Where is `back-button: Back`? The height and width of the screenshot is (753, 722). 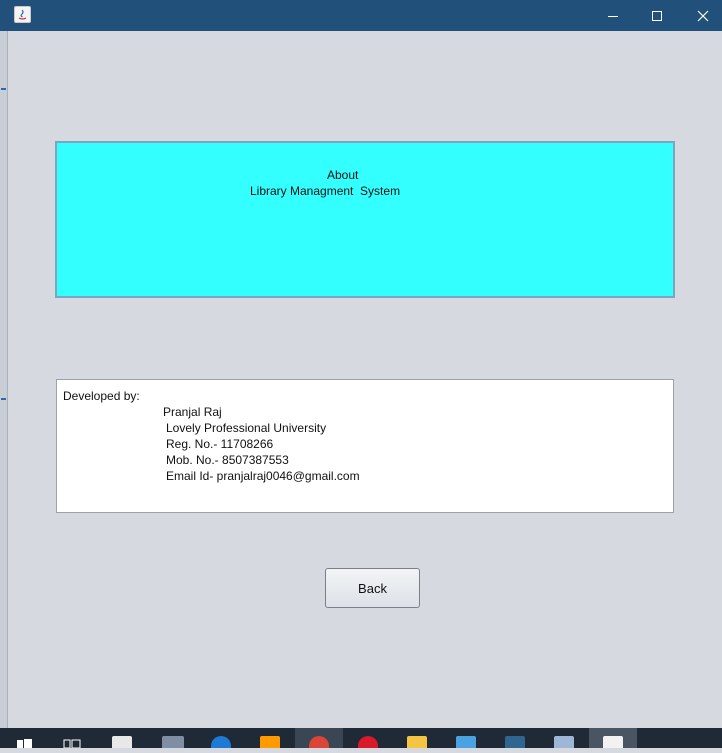 back-button: Back is located at coordinates (372, 588).